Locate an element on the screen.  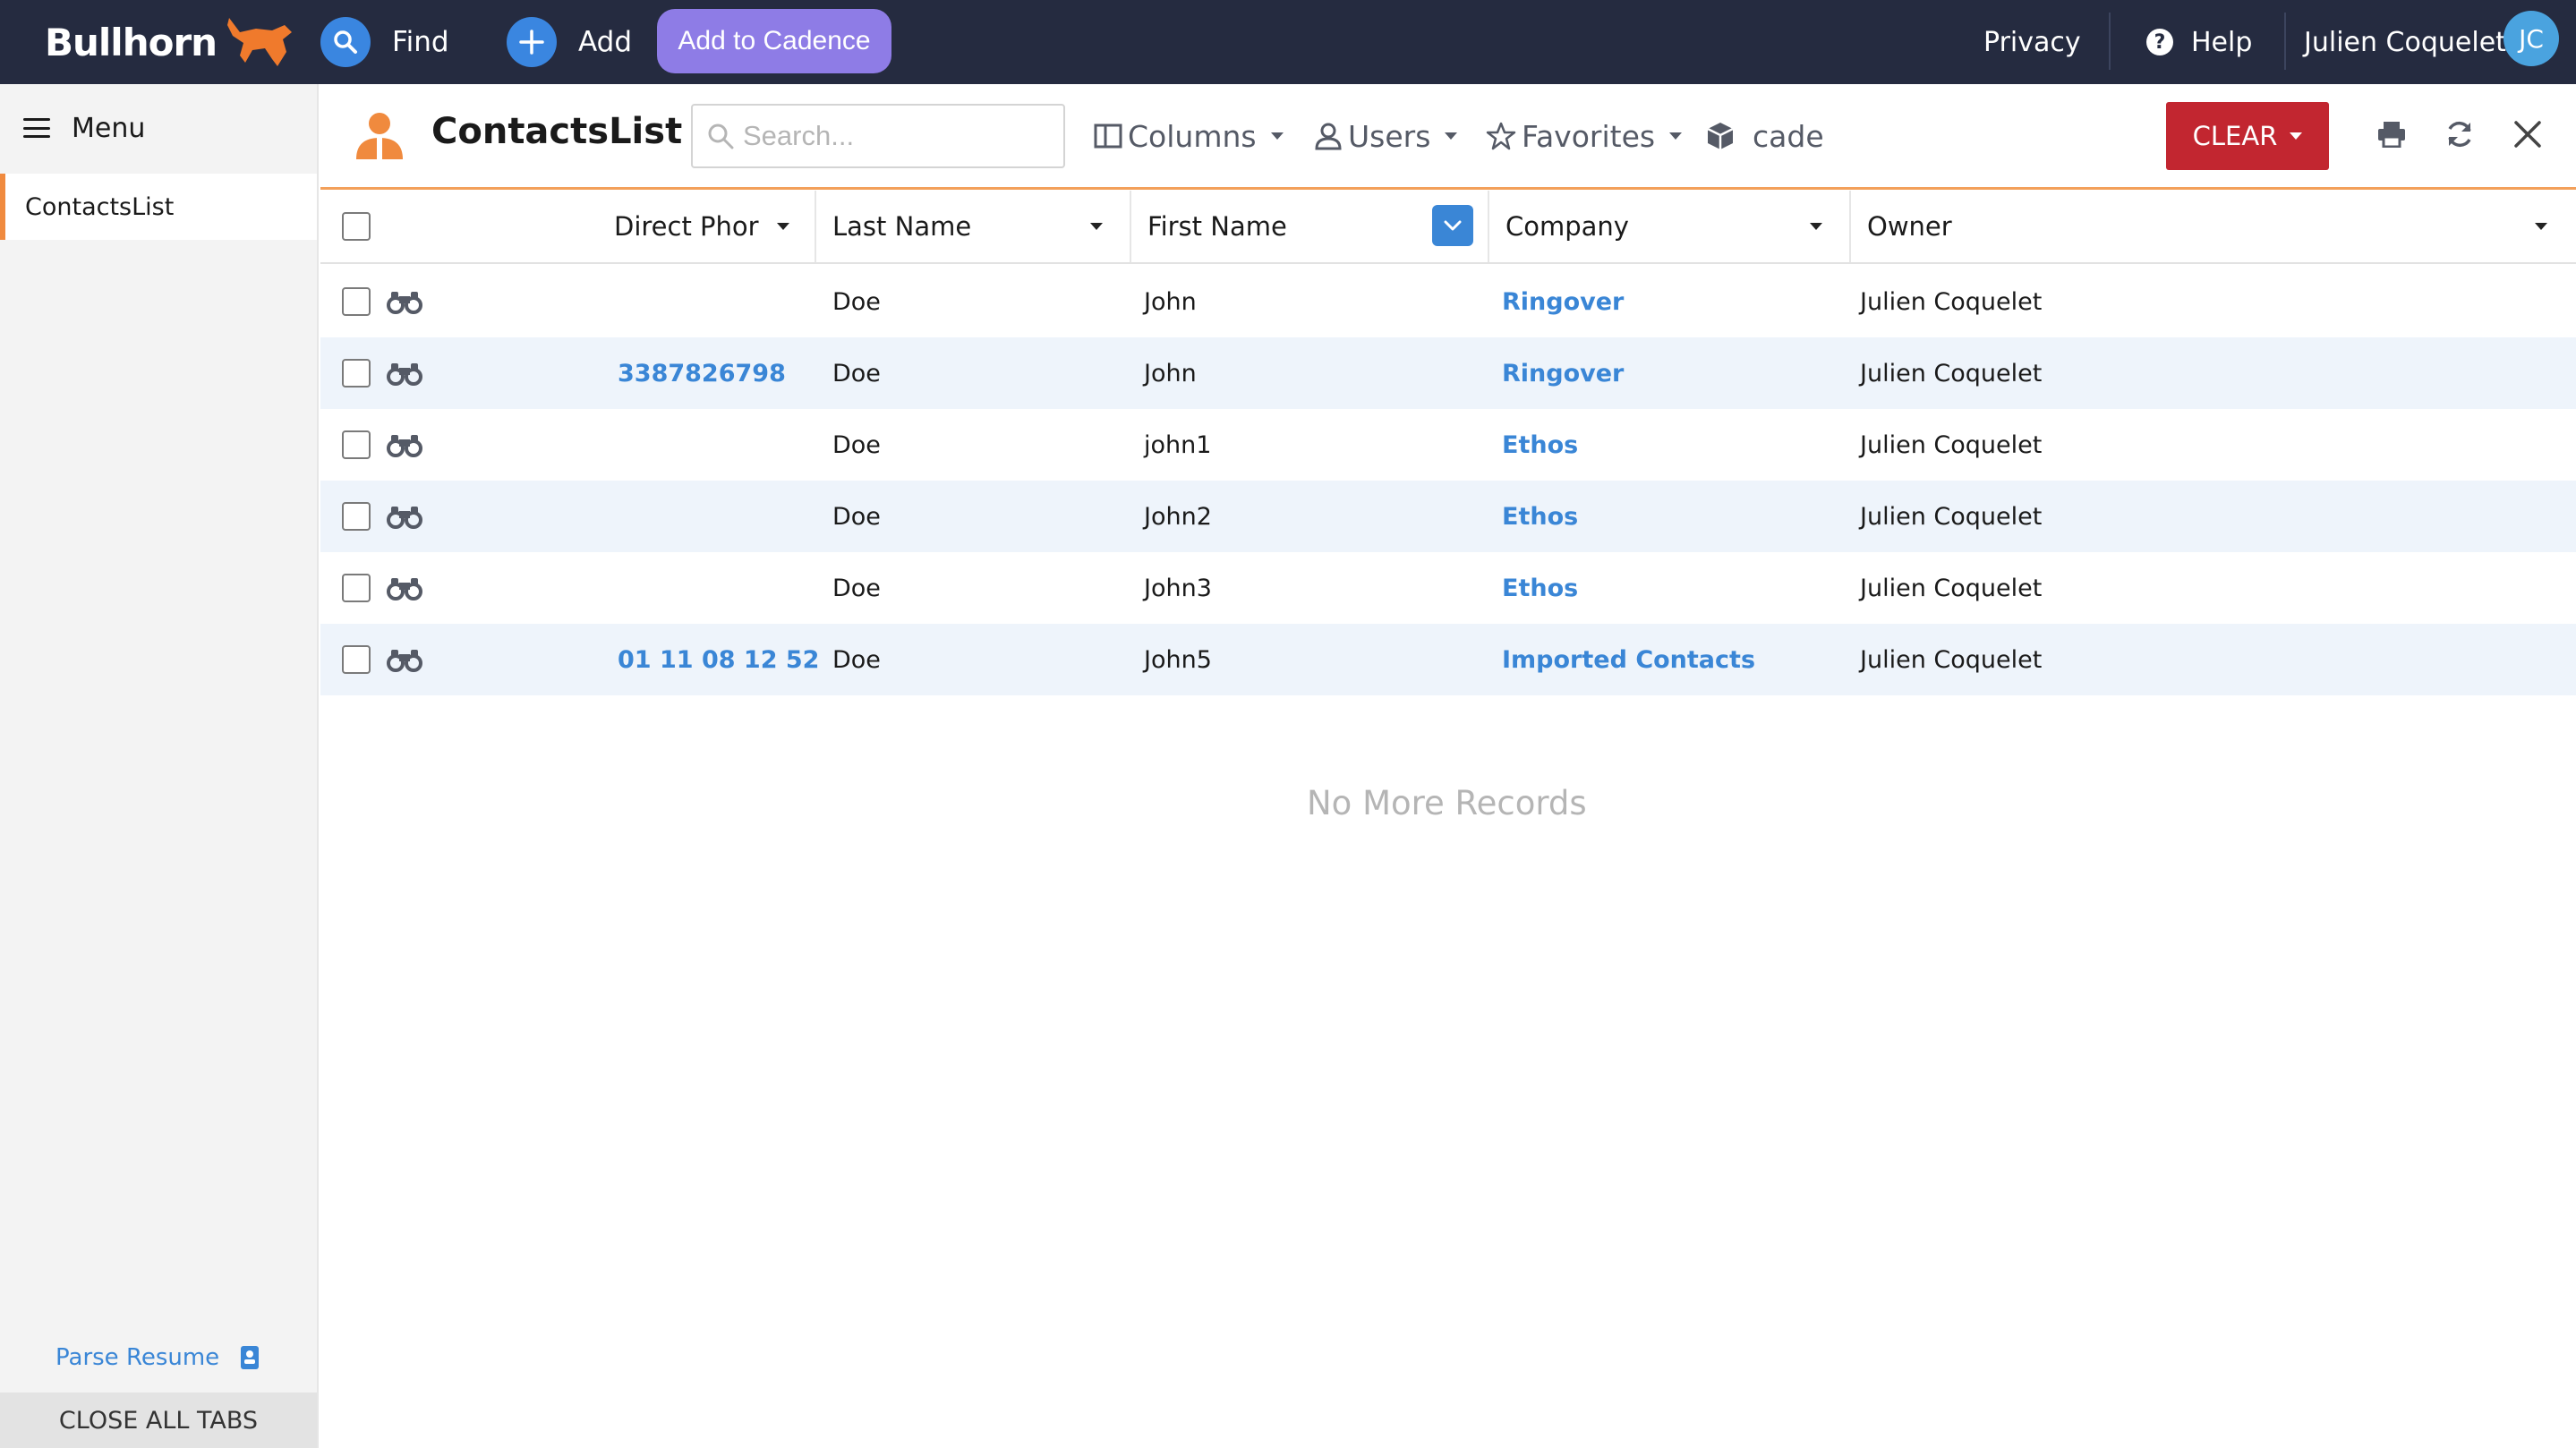
parse-resume-link: Parse Resume is located at coordinates (157, 1357).